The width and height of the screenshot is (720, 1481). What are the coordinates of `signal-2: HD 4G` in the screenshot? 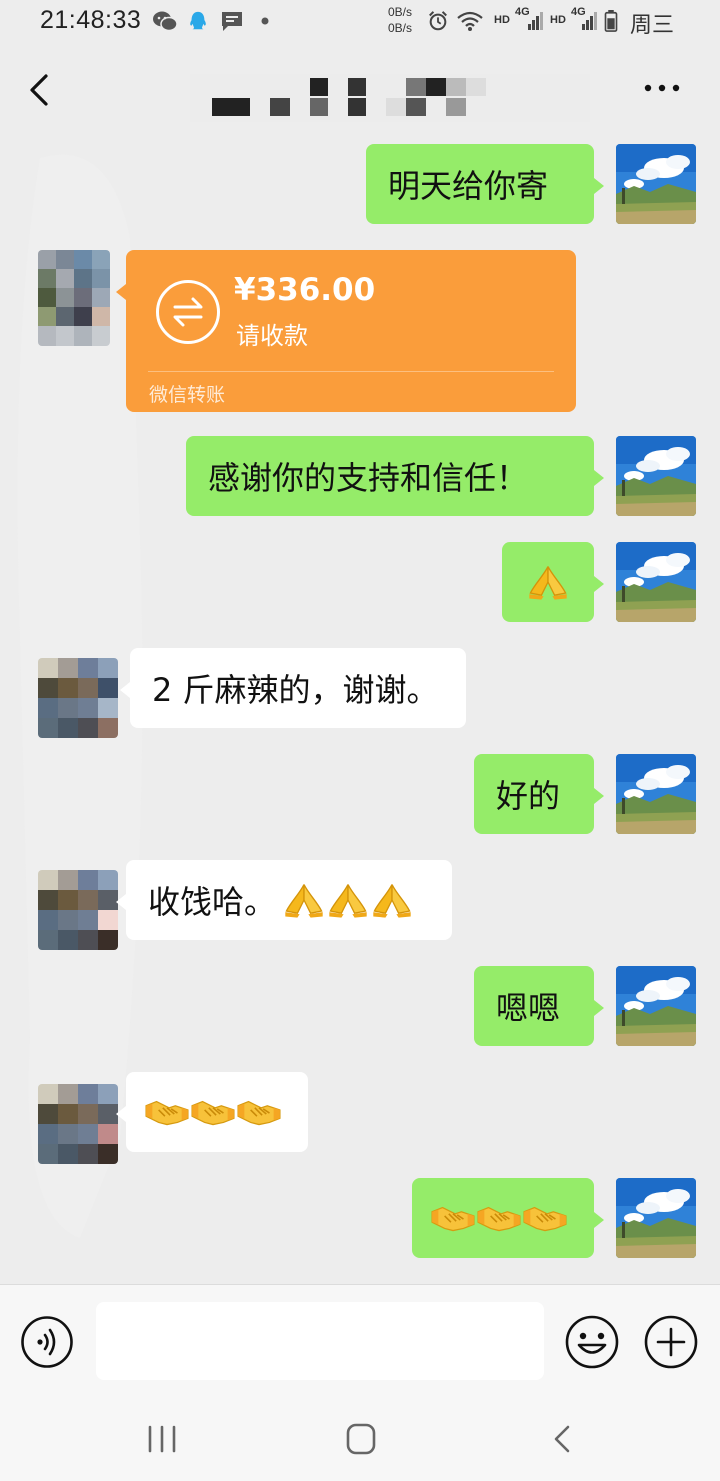 It's located at (568, 16).